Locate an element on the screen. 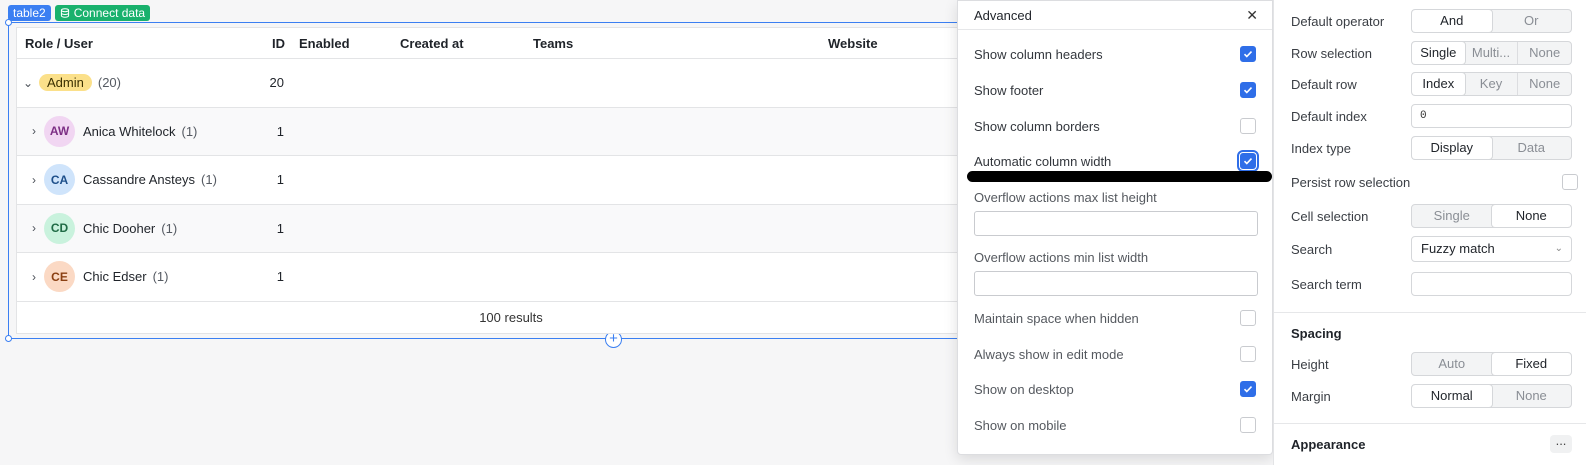 The height and width of the screenshot is (465, 1586). default-operator-toggle: And Or is located at coordinates (1491, 21).